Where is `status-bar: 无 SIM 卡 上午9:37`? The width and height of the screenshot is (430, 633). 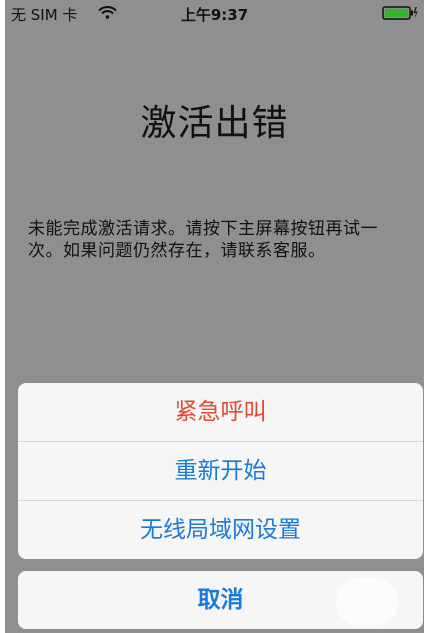
status-bar: 无 SIM 卡 上午9:37 is located at coordinates (214, 13).